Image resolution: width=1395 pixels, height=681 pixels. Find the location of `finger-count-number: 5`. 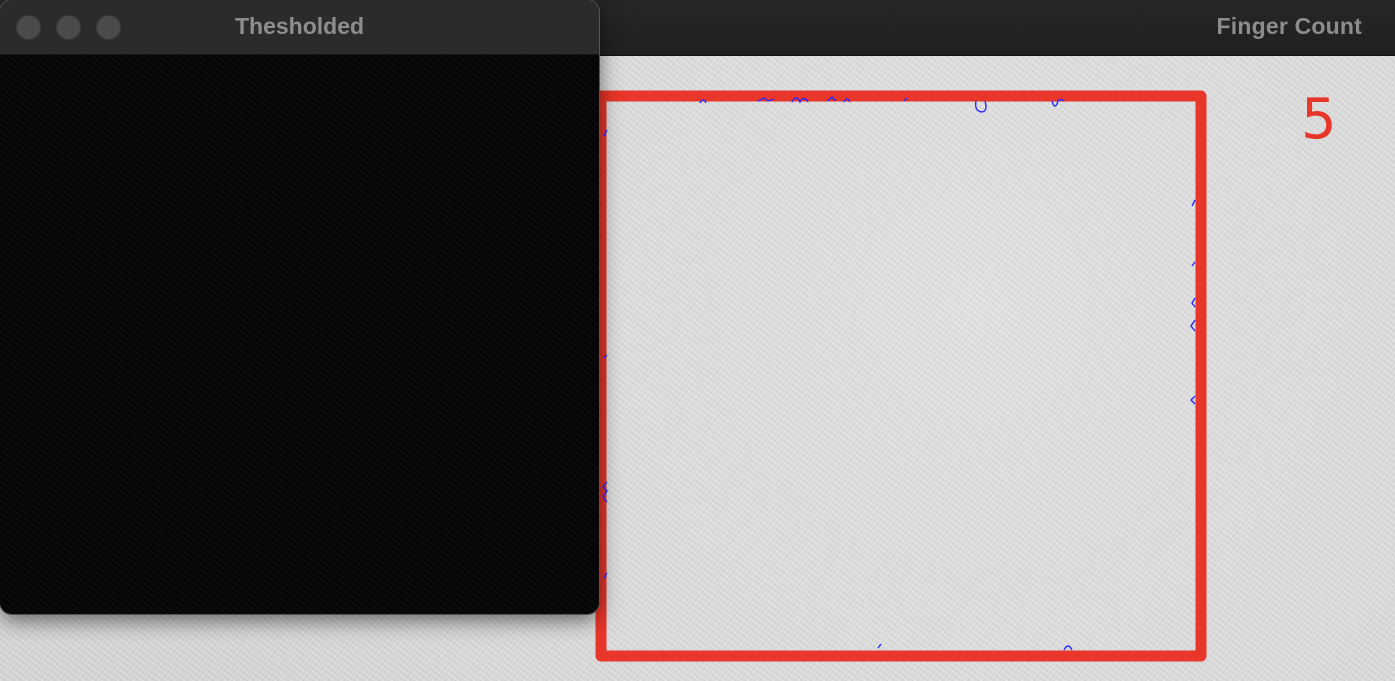

finger-count-number: 5 is located at coordinates (1319, 119).